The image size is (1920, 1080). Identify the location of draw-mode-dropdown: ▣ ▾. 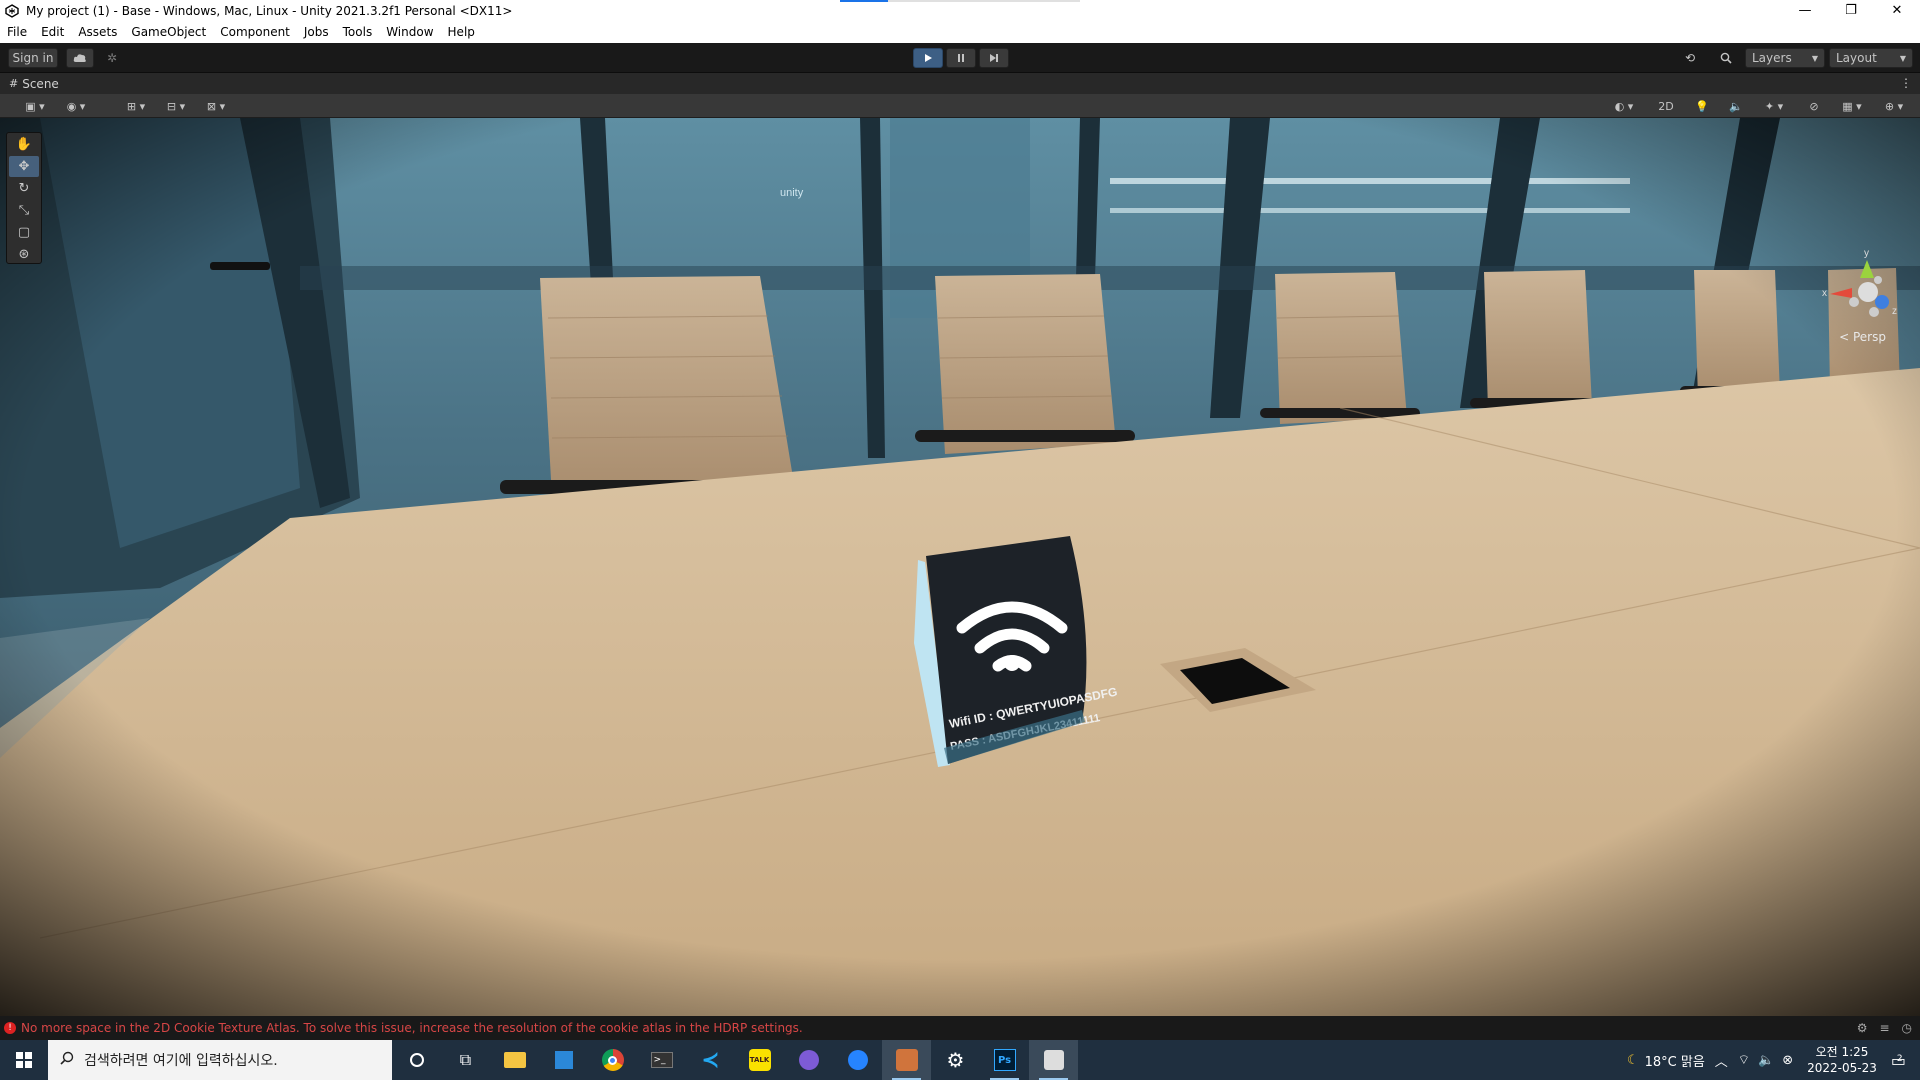
(35, 106).